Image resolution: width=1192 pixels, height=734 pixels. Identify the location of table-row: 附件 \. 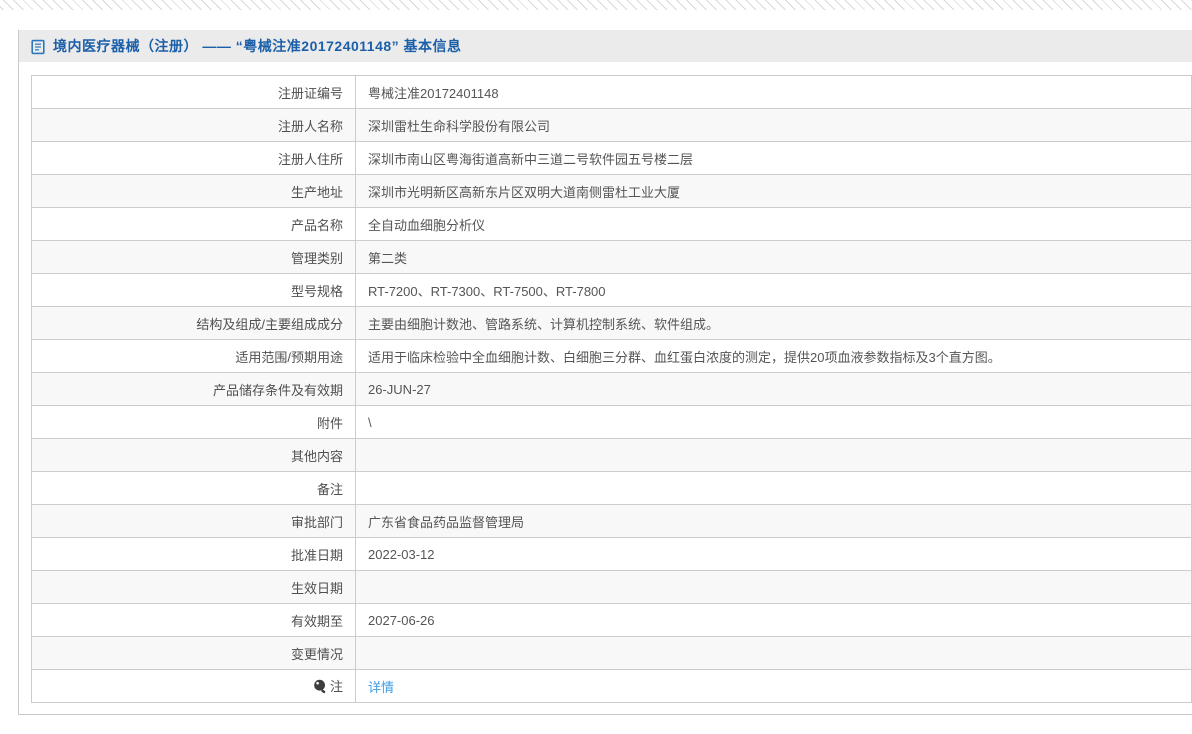
(611, 422).